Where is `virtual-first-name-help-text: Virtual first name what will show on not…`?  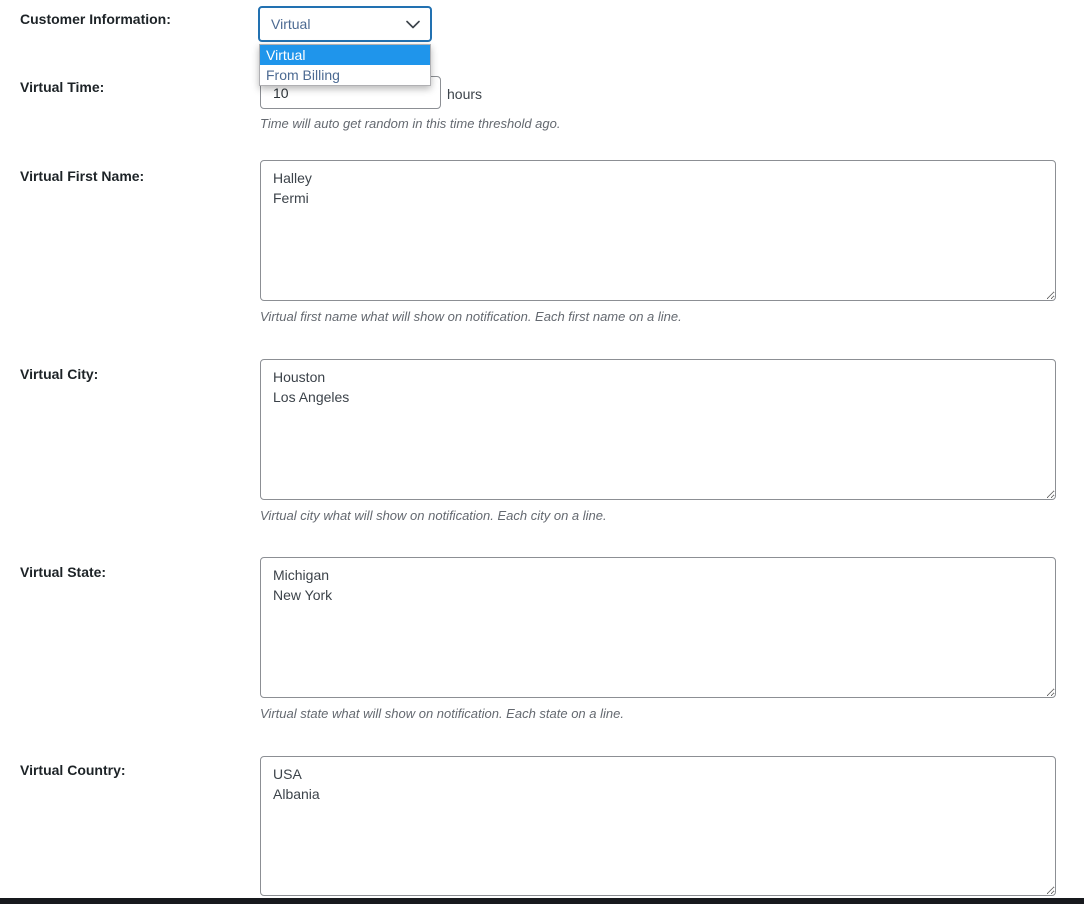 virtual-first-name-help-text: Virtual first name what will show on not… is located at coordinates (471, 316).